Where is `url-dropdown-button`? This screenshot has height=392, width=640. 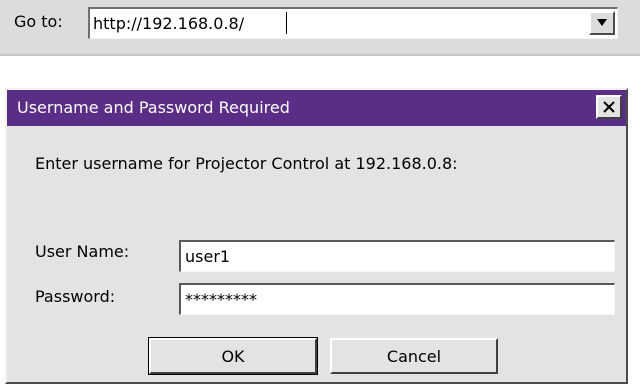 url-dropdown-button is located at coordinates (602, 23).